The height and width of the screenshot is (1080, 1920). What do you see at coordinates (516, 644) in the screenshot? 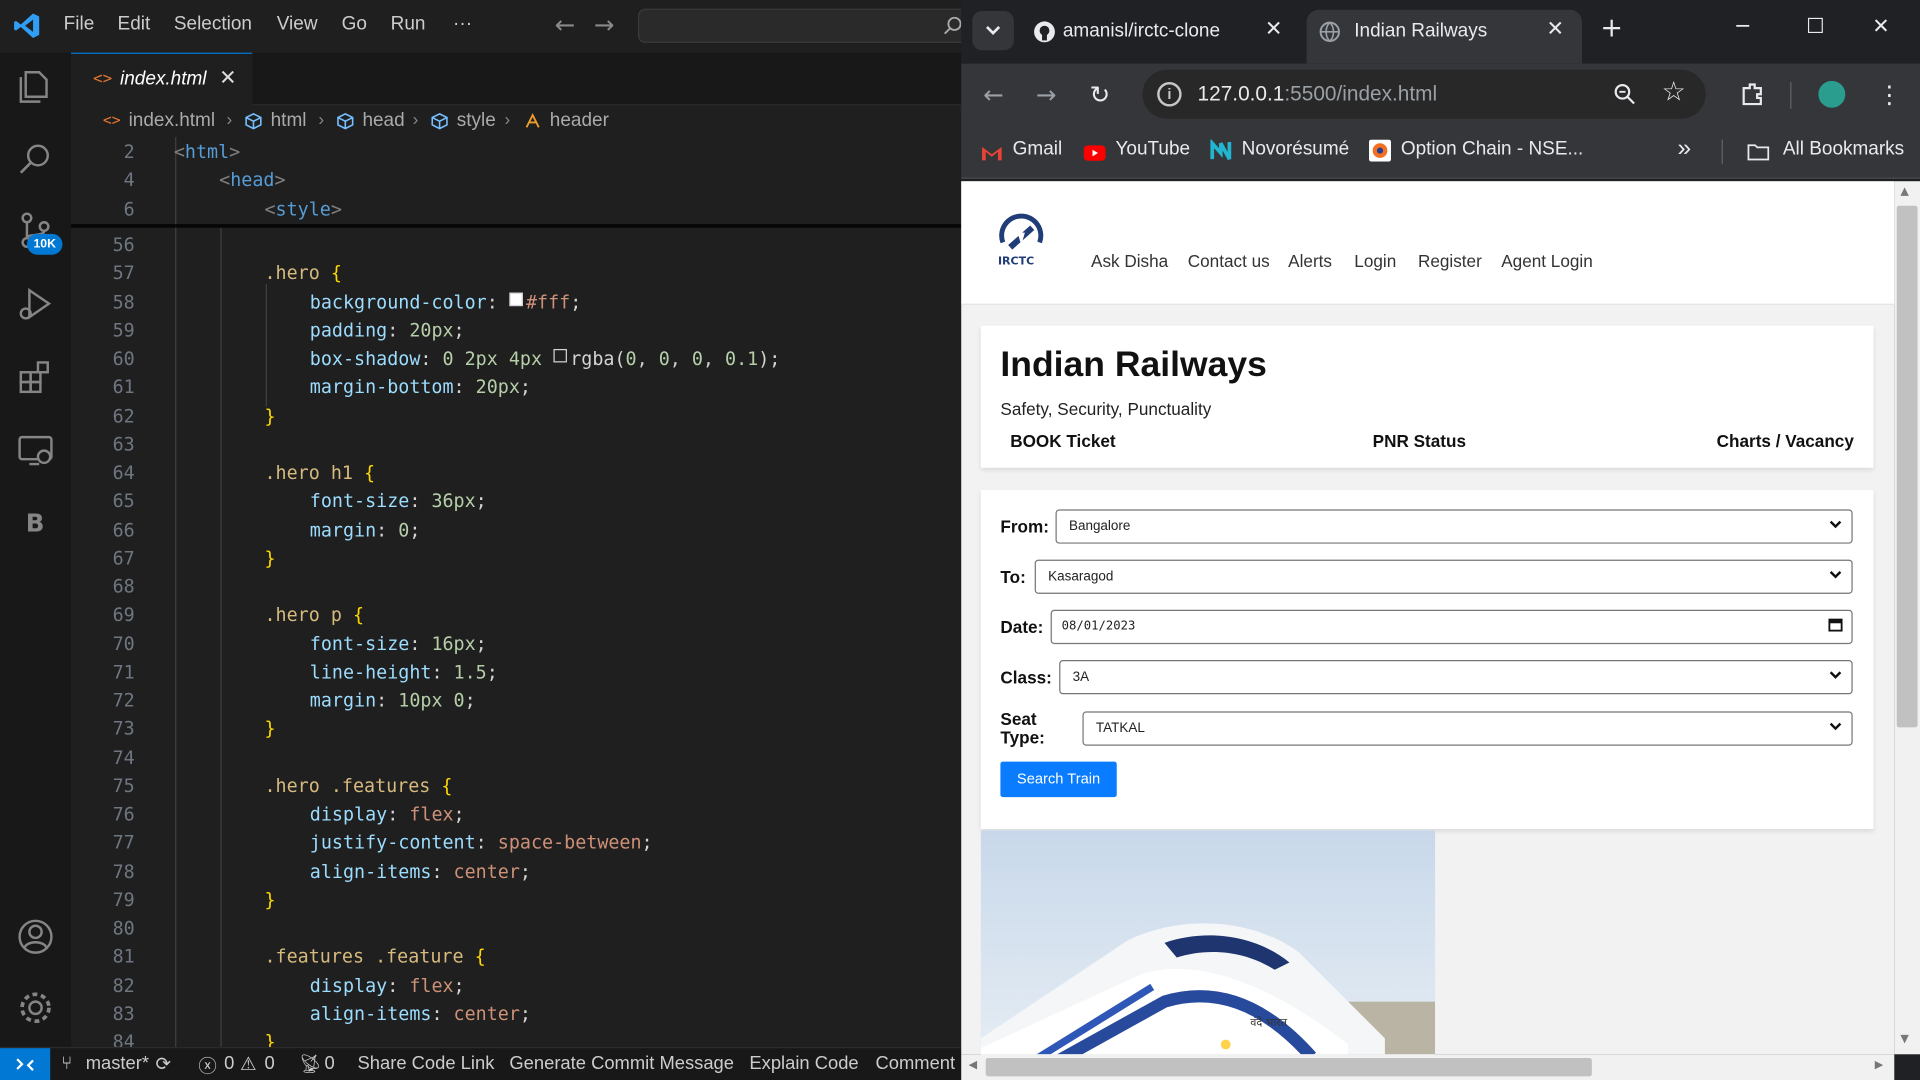
I see `code-line: 70 font-size: 16px;` at bounding box center [516, 644].